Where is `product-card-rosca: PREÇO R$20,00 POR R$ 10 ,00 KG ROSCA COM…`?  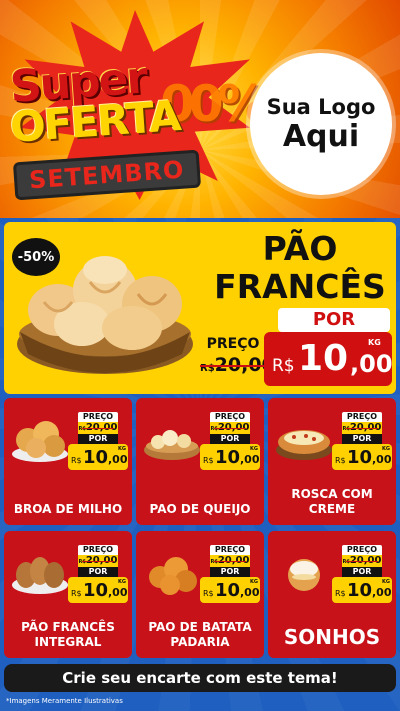 product-card-rosca: PREÇO R$20,00 POR R$ 10 ,00 KG ROSCA COM… is located at coordinates (332, 461).